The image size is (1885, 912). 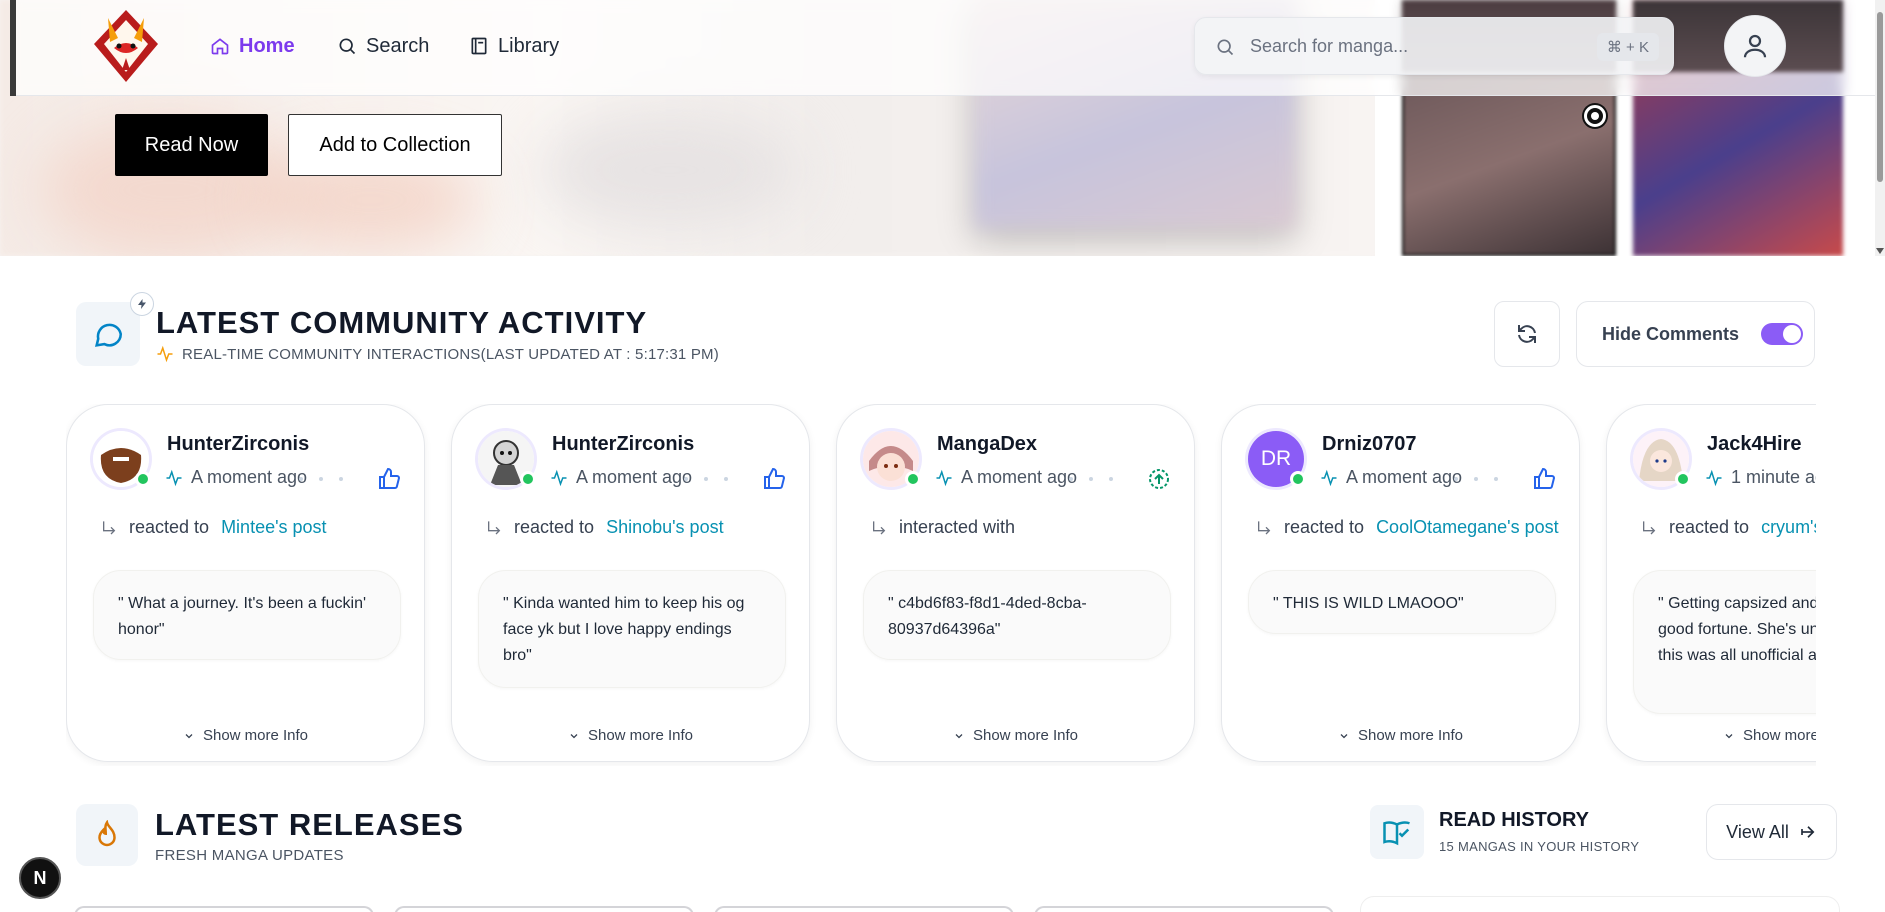 I want to click on card-target-link: CoolOtamegane's post, so click(x=1467, y=527).